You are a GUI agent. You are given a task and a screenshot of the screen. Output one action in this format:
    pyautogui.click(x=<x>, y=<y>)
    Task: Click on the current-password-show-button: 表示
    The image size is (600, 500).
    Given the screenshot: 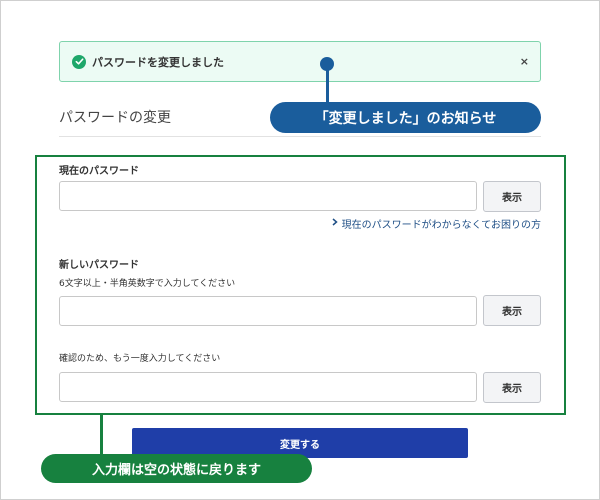 What is the action you would take?
    pyautogui.click(x=512, y=196)
    